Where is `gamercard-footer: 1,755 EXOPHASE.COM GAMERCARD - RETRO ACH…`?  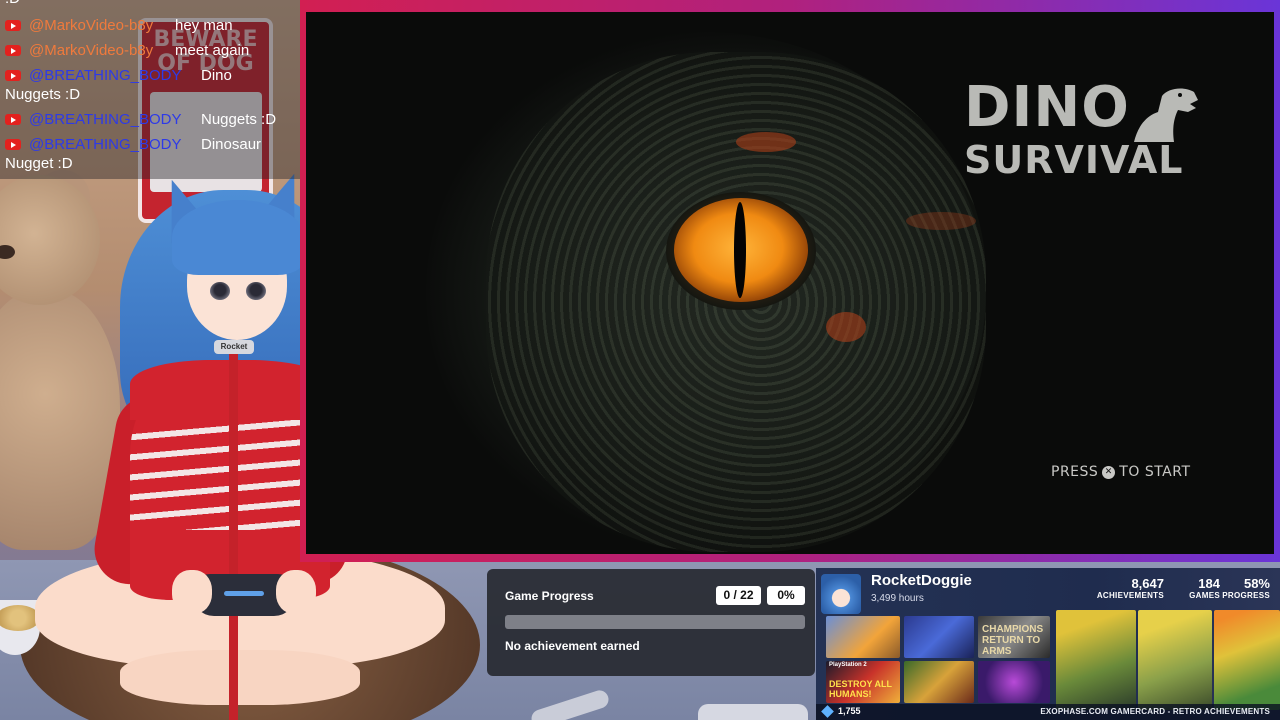 gamercard-footer: 1,755 EXOPHASE.COM GAMERCARD - RETRO ACH… is located at coordinates (1048, 712).